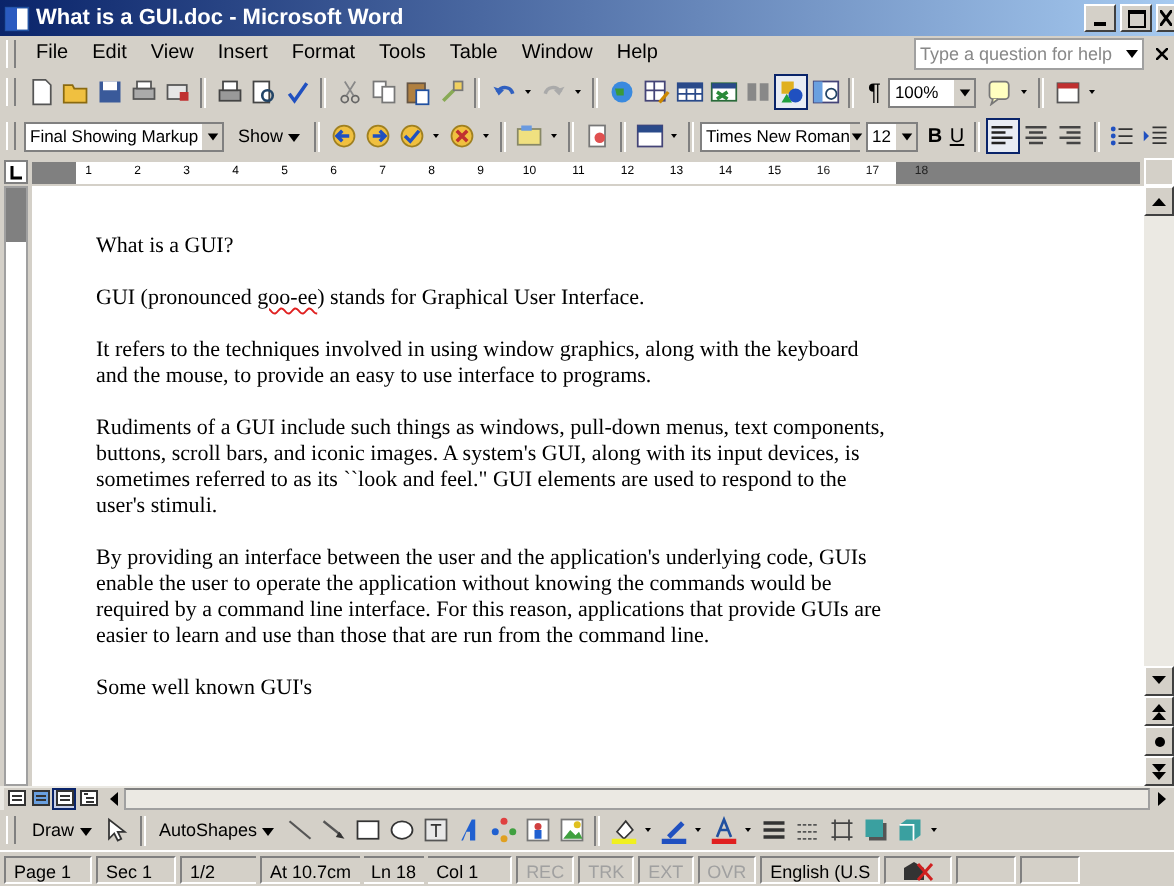 The width and height of the screenshot is (1174, 886). What do you see at coordinates (17, 18) in the screenshot?
I see `document-icon` at bounding box center [17, 18].